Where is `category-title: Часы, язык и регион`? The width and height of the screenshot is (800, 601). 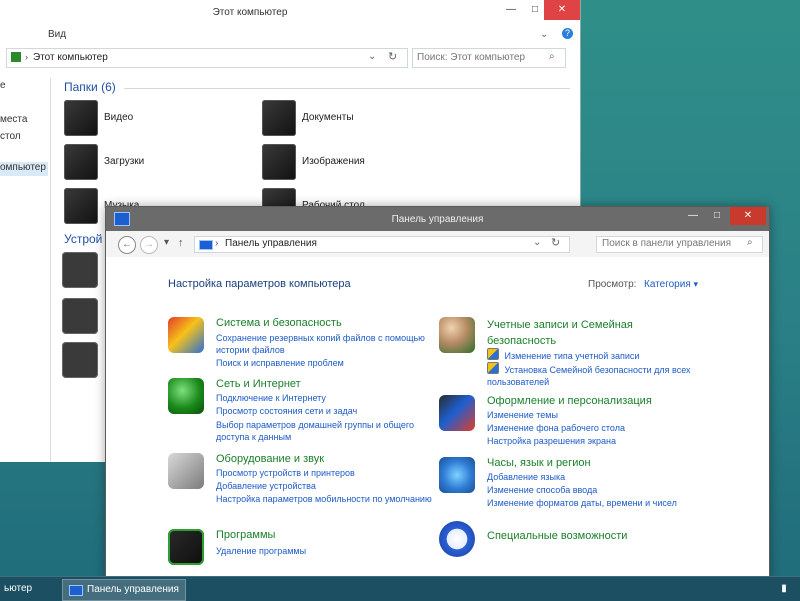 category-title: Часы, язык и регион is located at coordinates (602, 463).